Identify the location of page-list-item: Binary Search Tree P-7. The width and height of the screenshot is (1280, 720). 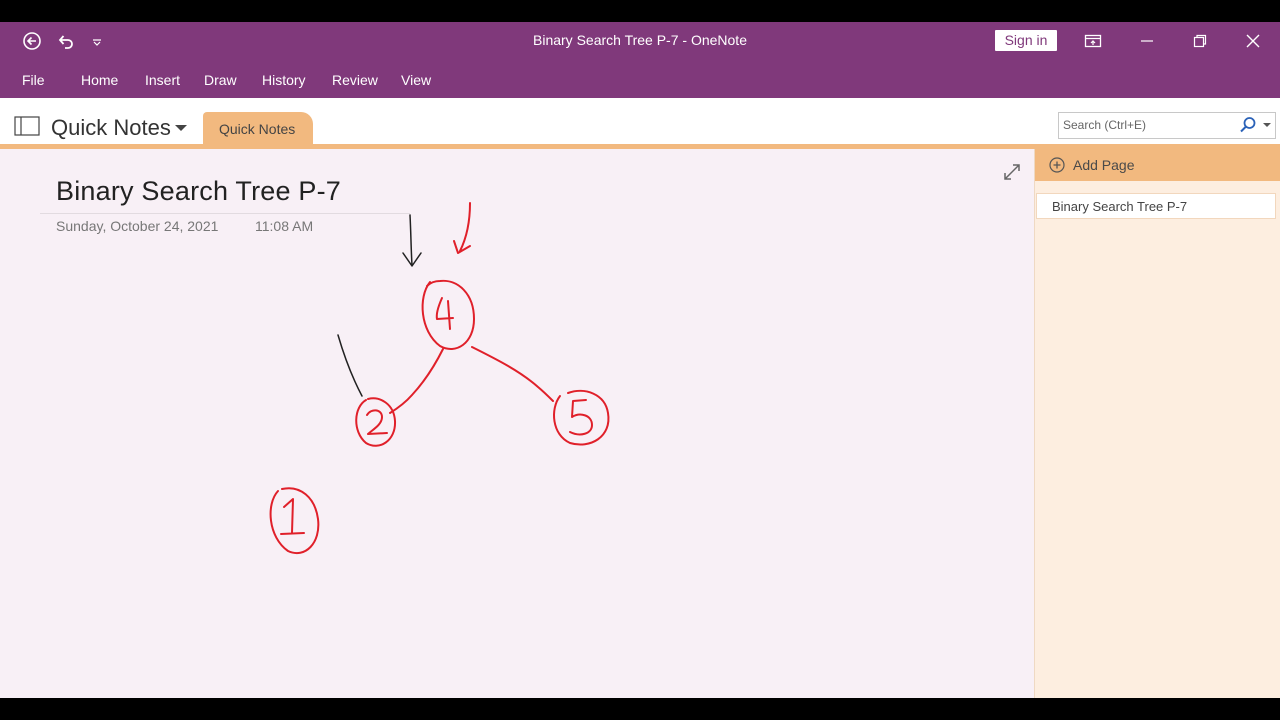
(1156, 206).